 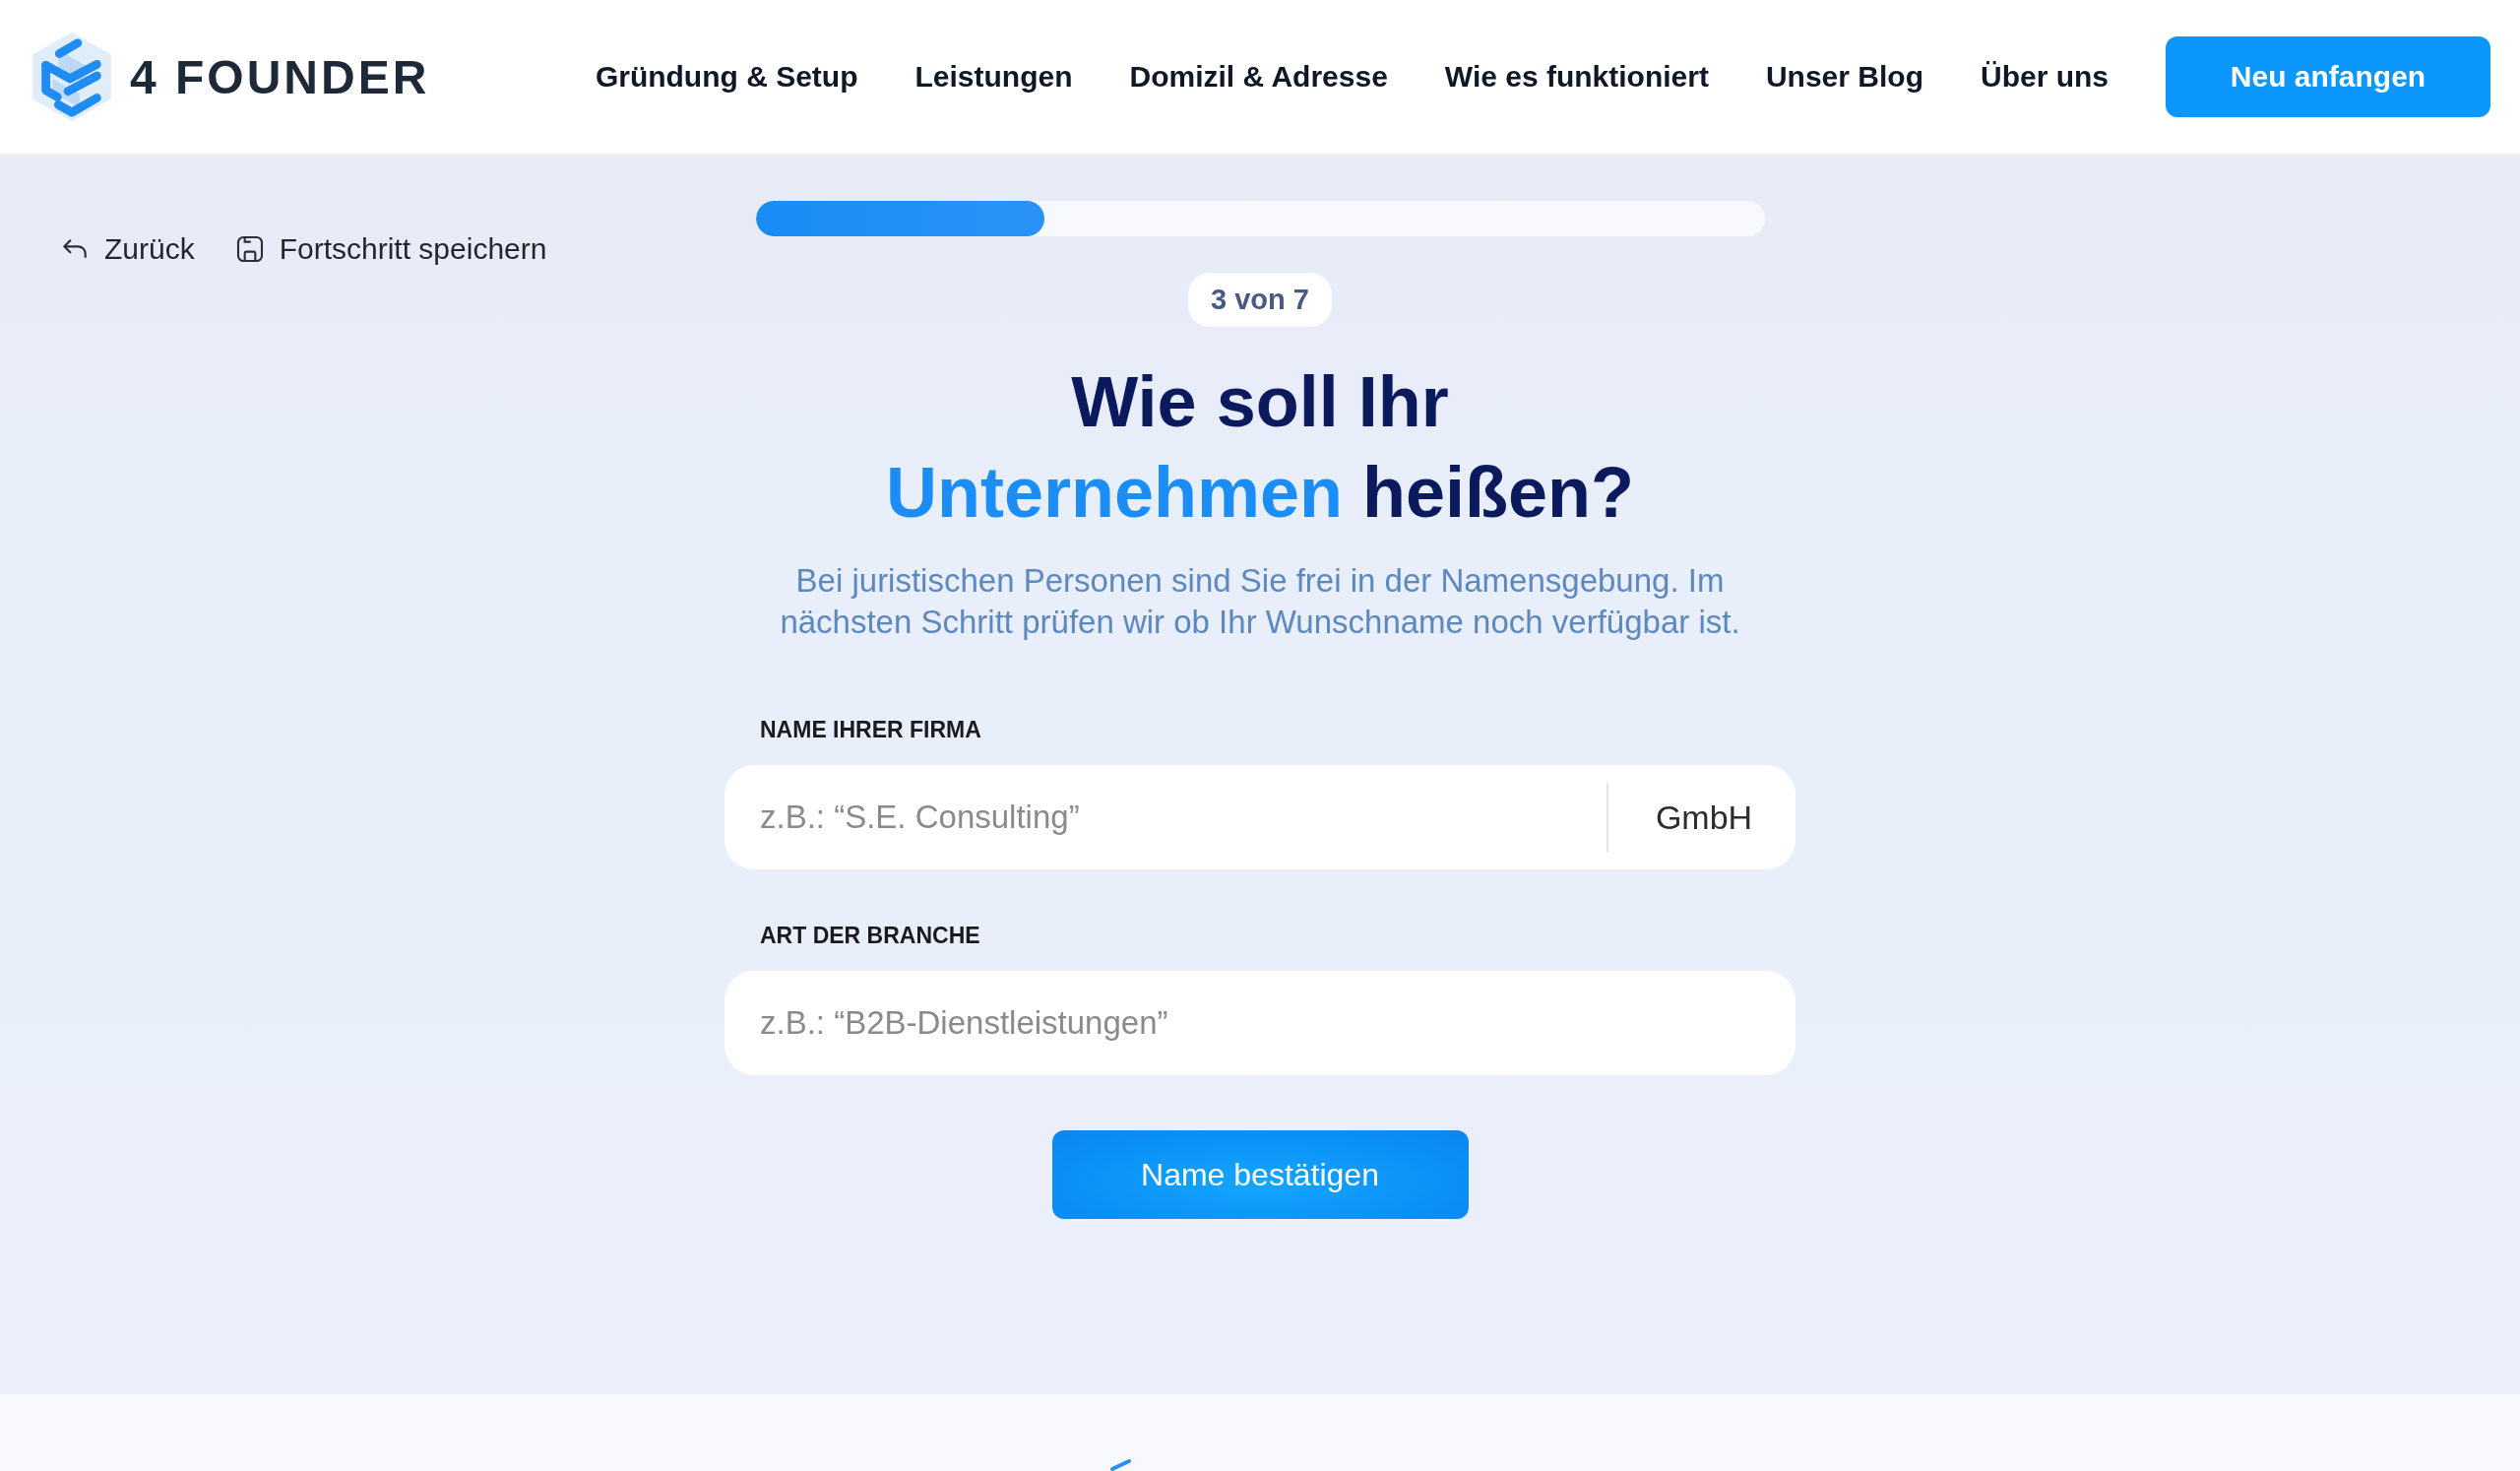 What do you see at coordinates (1165, 817) in the screenshot?
I see `company-name-field: z.B.: “S.E. Consulting”` at bounding box center [1165, 817].